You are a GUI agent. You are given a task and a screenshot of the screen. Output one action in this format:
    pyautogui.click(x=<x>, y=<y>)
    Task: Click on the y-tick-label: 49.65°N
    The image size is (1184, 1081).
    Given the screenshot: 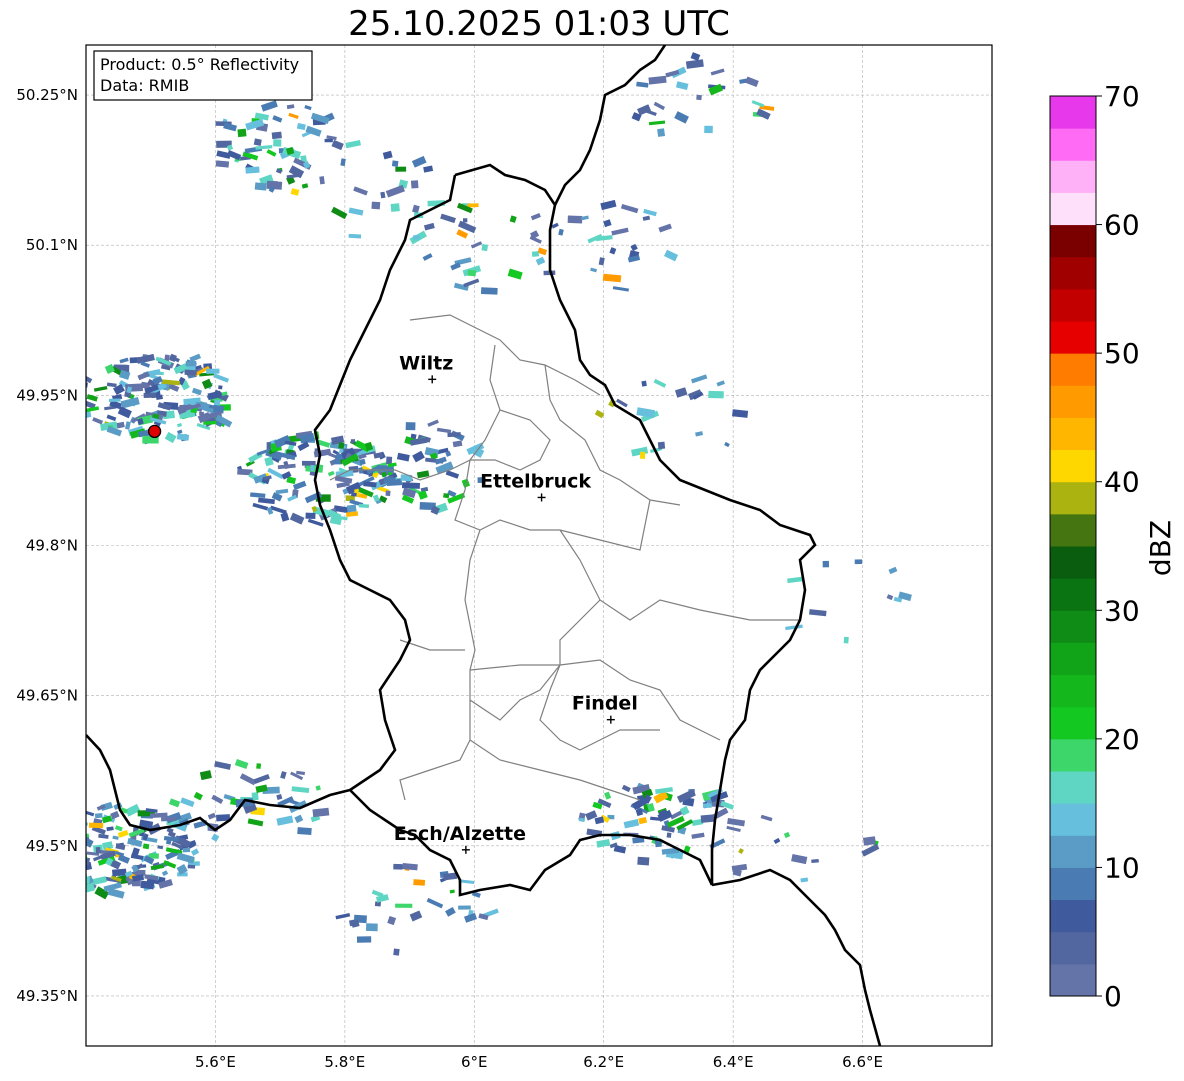 What is the action you would take?
    pyautogui.click(x=47, y=696)
    